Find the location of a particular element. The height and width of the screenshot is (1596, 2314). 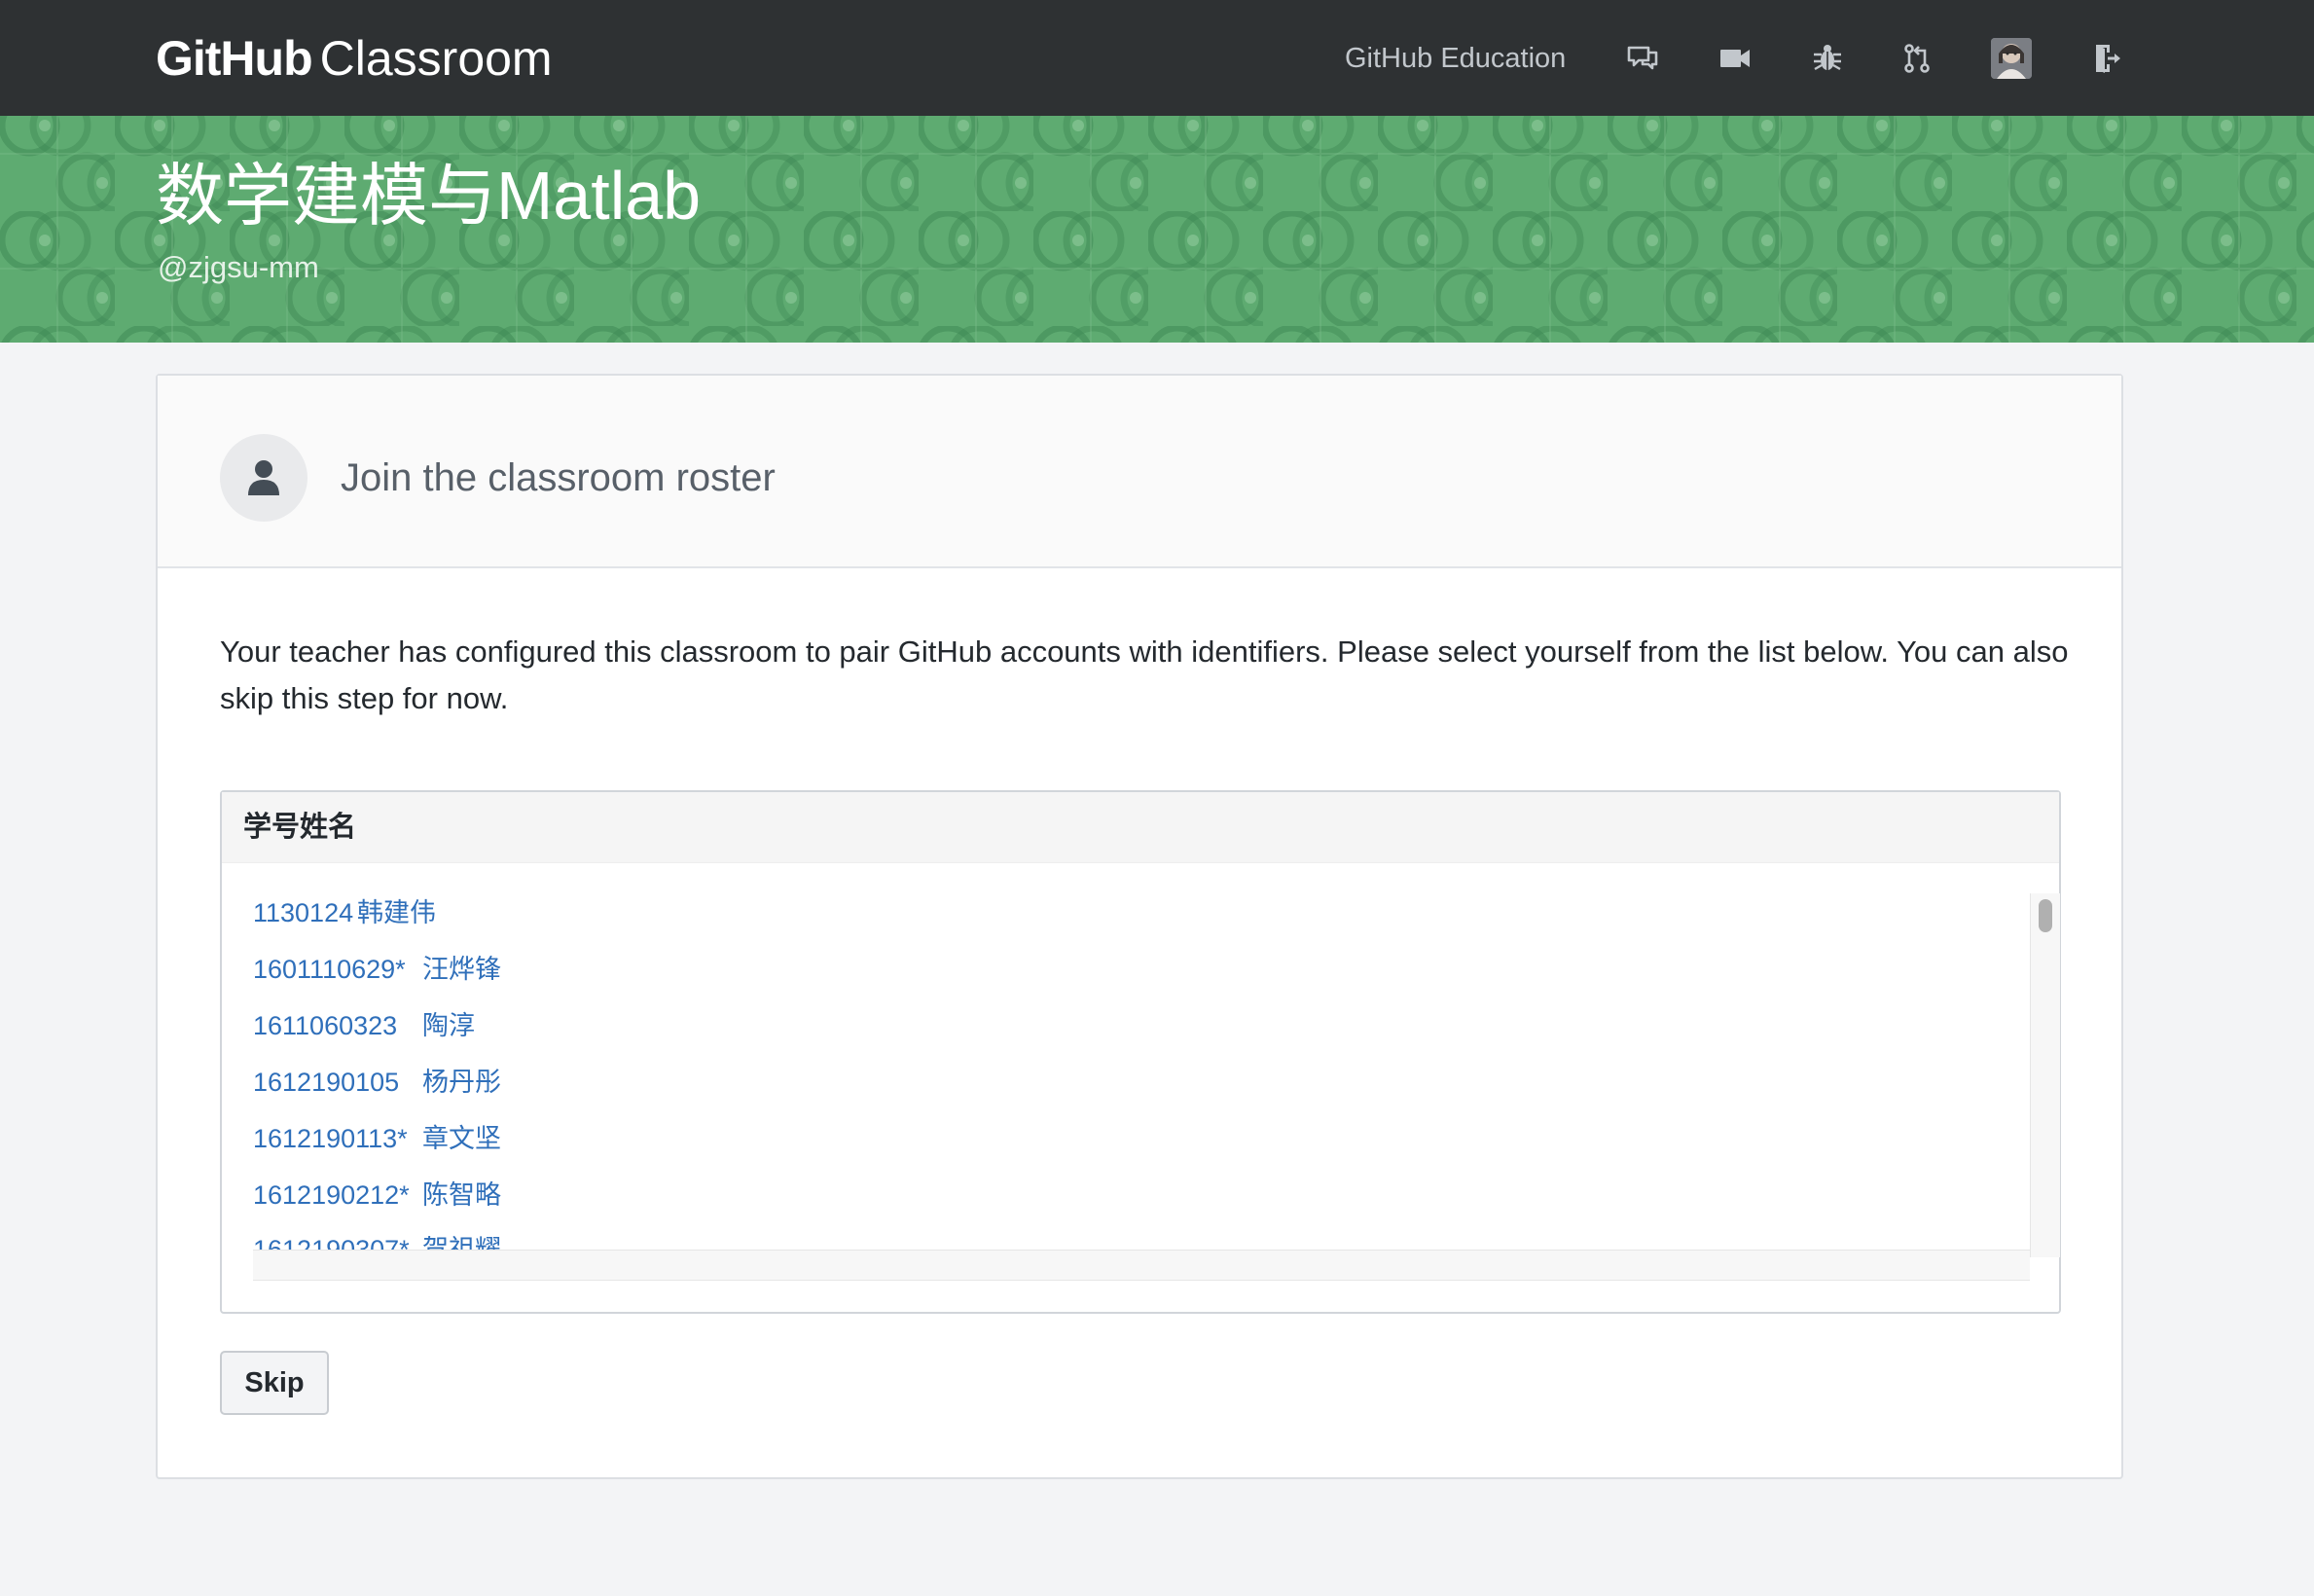

roster-entry: 1612190212* 陈智略 is located at coordinates (377, 1196).